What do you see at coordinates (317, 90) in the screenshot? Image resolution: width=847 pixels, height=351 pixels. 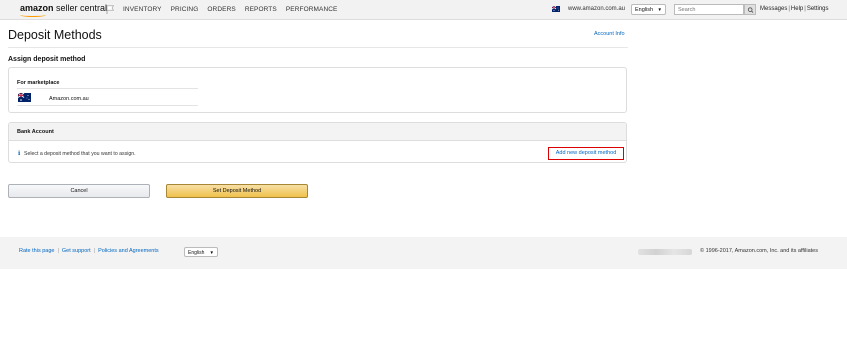 I see `marketplace-panel: For marketplace Amazon.com.au` at bounding box center [317, 90].